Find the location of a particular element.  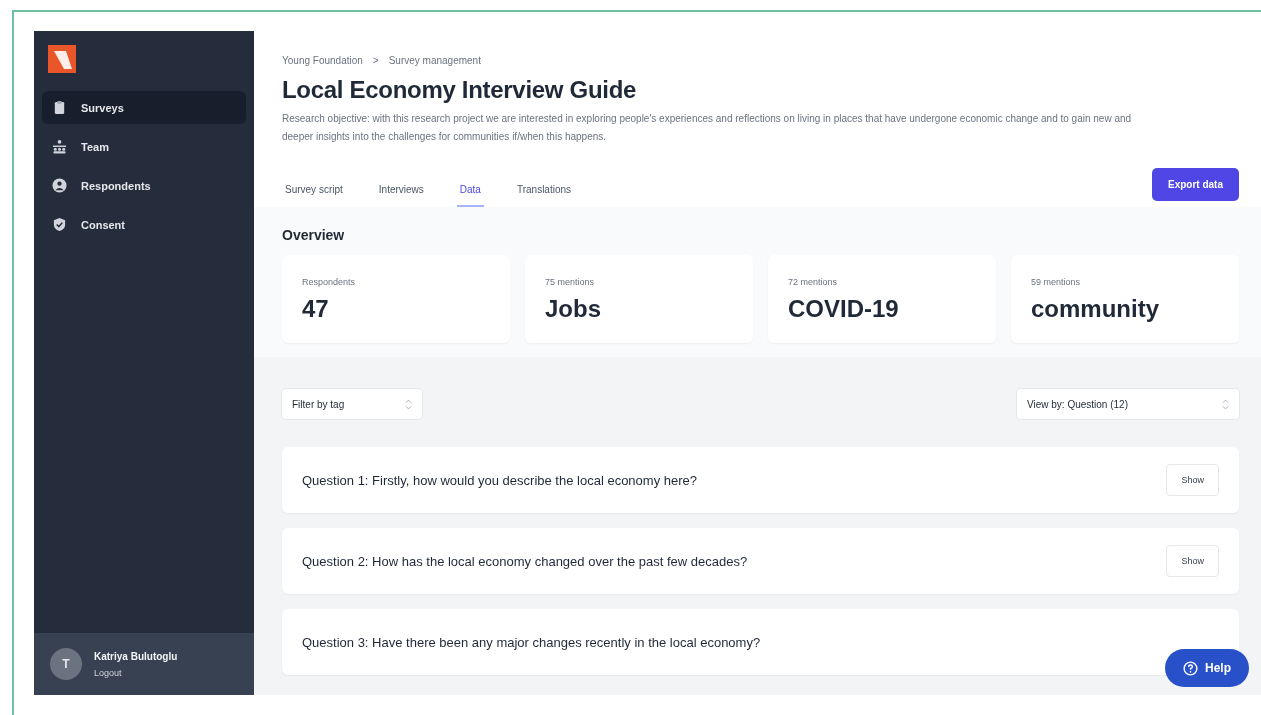

stat-value: community is located at coordinates (1095, 309).